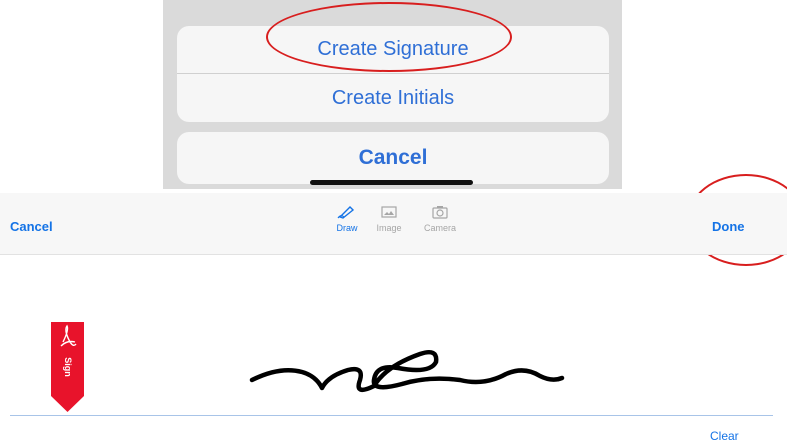 This screenshot has width=787, height=444. I want to click on camera-icon, so click(440, 212).